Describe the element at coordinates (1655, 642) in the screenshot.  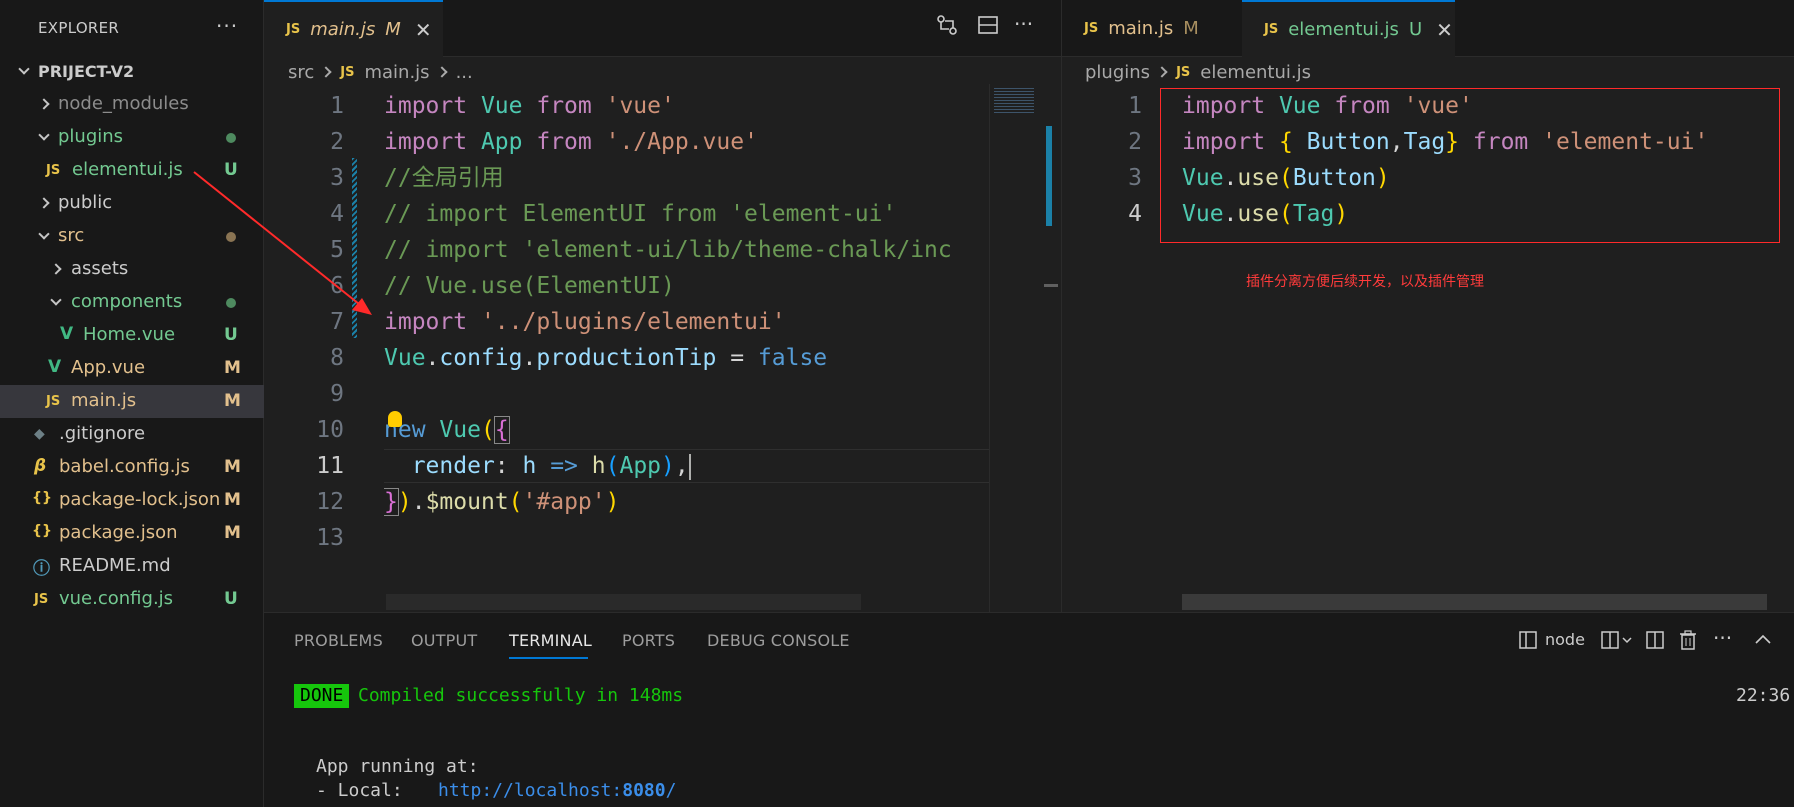
I see `layout-icon` at that location.